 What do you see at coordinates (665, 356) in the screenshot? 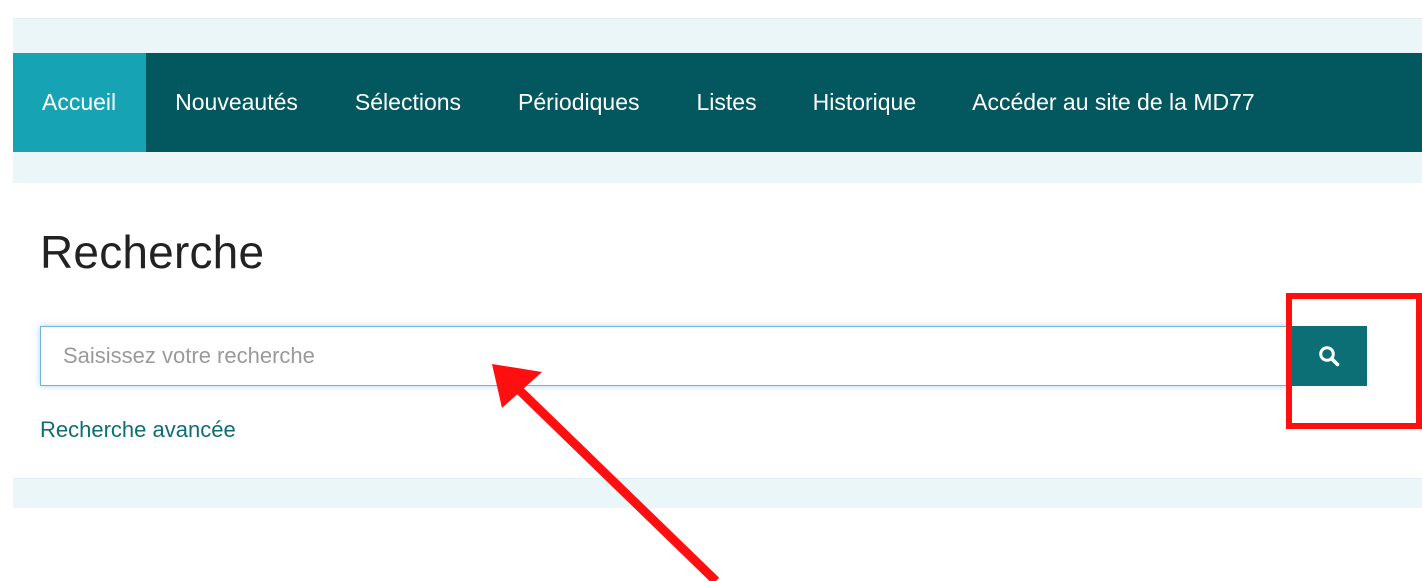
I see `search-input` at bounding box center [665, 356].